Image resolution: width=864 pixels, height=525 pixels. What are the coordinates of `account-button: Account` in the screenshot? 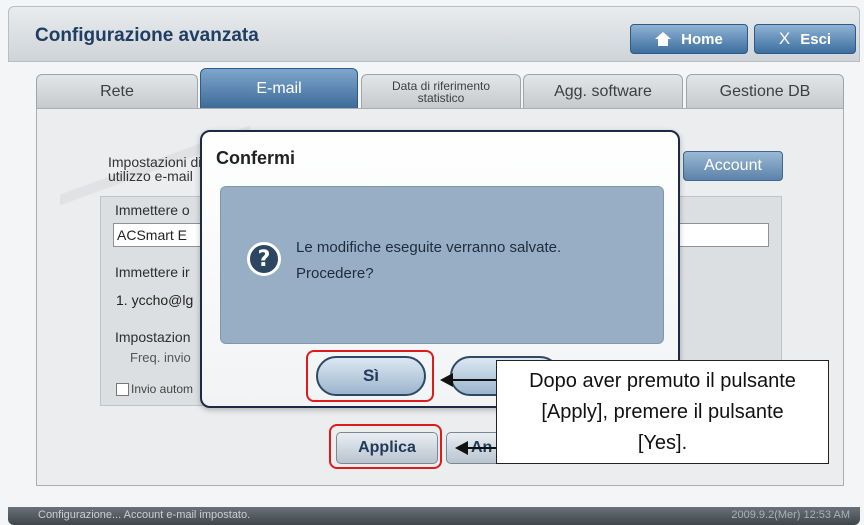 It's located at (733, 166).